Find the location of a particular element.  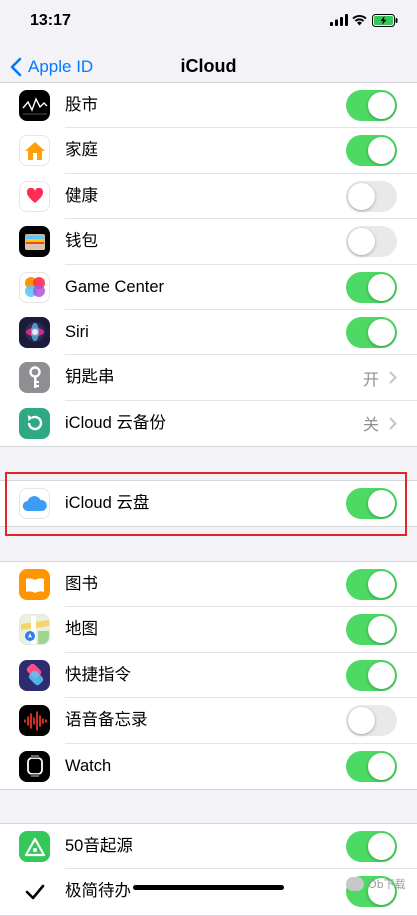

list-item-shortcuts: 快捷指令 is located at coordinates (208, 676).